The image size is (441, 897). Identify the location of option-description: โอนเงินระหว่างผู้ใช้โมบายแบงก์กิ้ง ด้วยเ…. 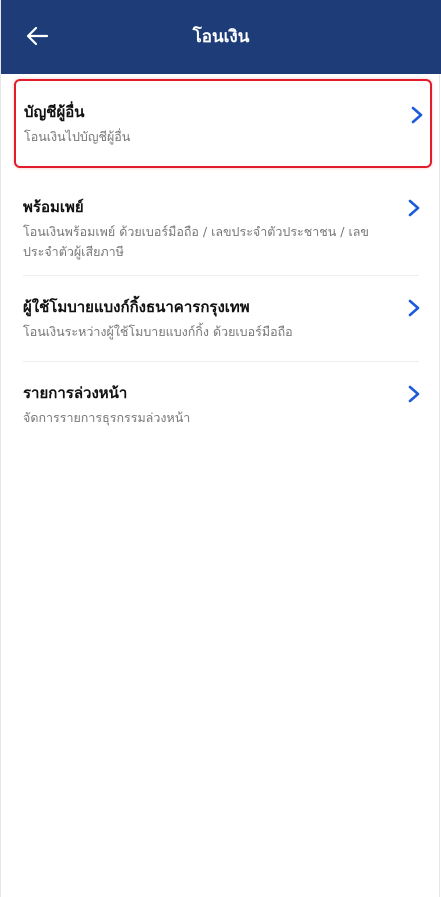
(158, 331).